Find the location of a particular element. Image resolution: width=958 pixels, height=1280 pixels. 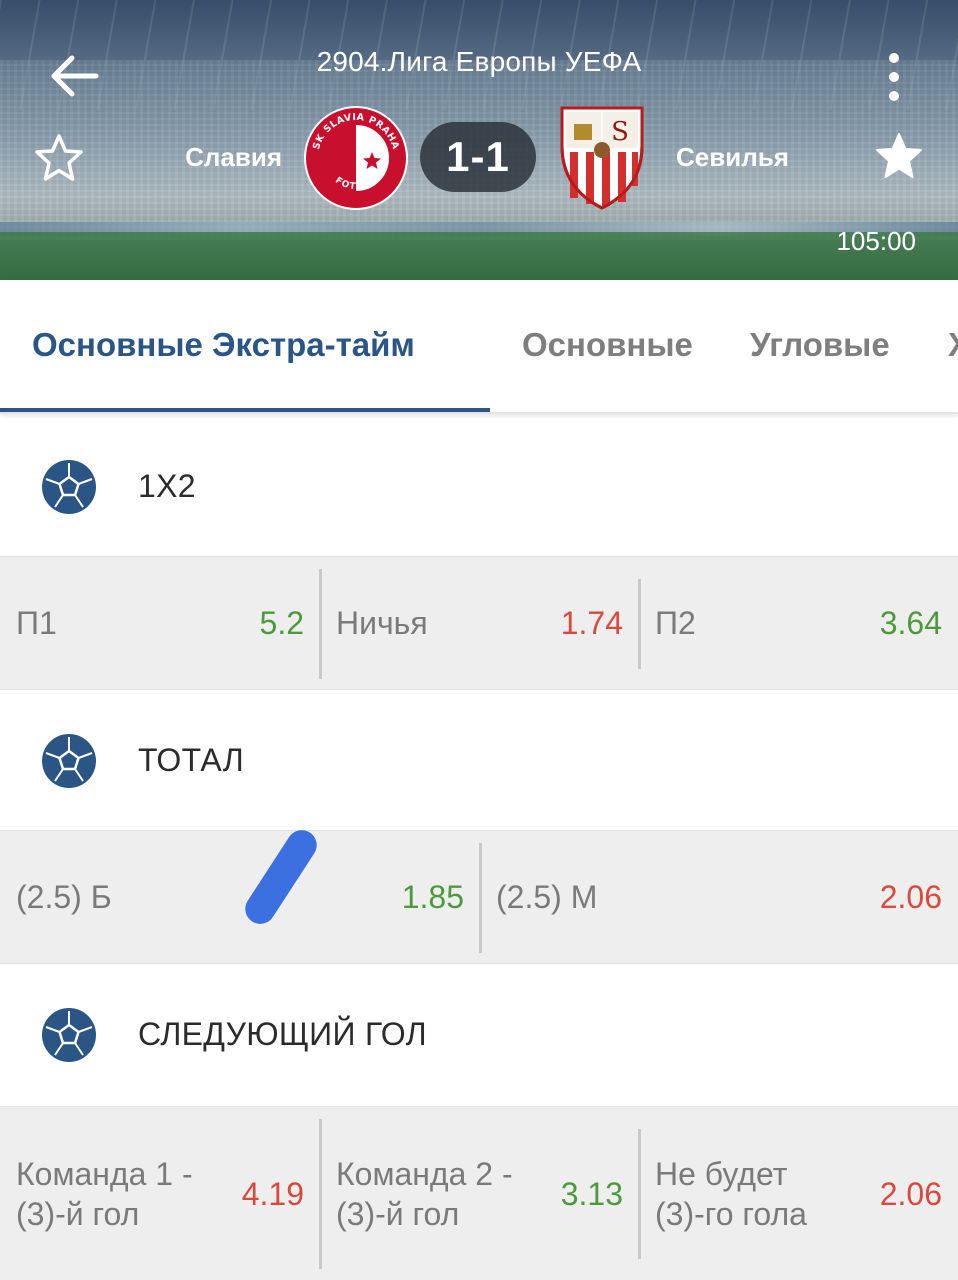

outcome-label: Ничья is located at coordinates (382, 623).